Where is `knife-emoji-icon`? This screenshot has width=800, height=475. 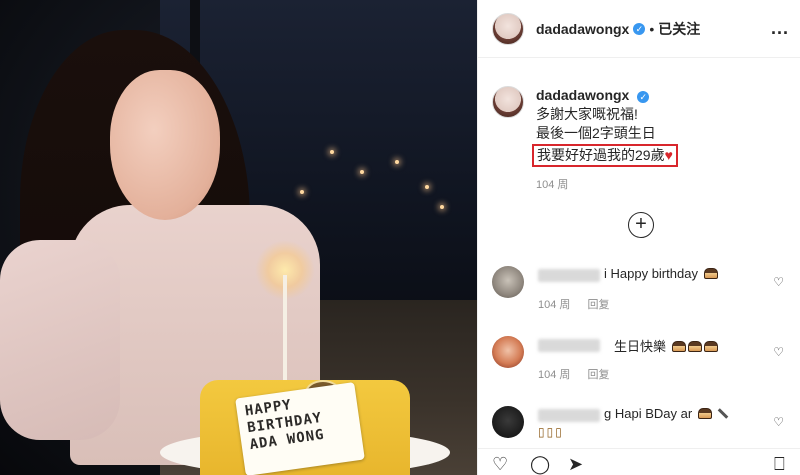 knife-emoji-icon is located at coordinates (723, 413).